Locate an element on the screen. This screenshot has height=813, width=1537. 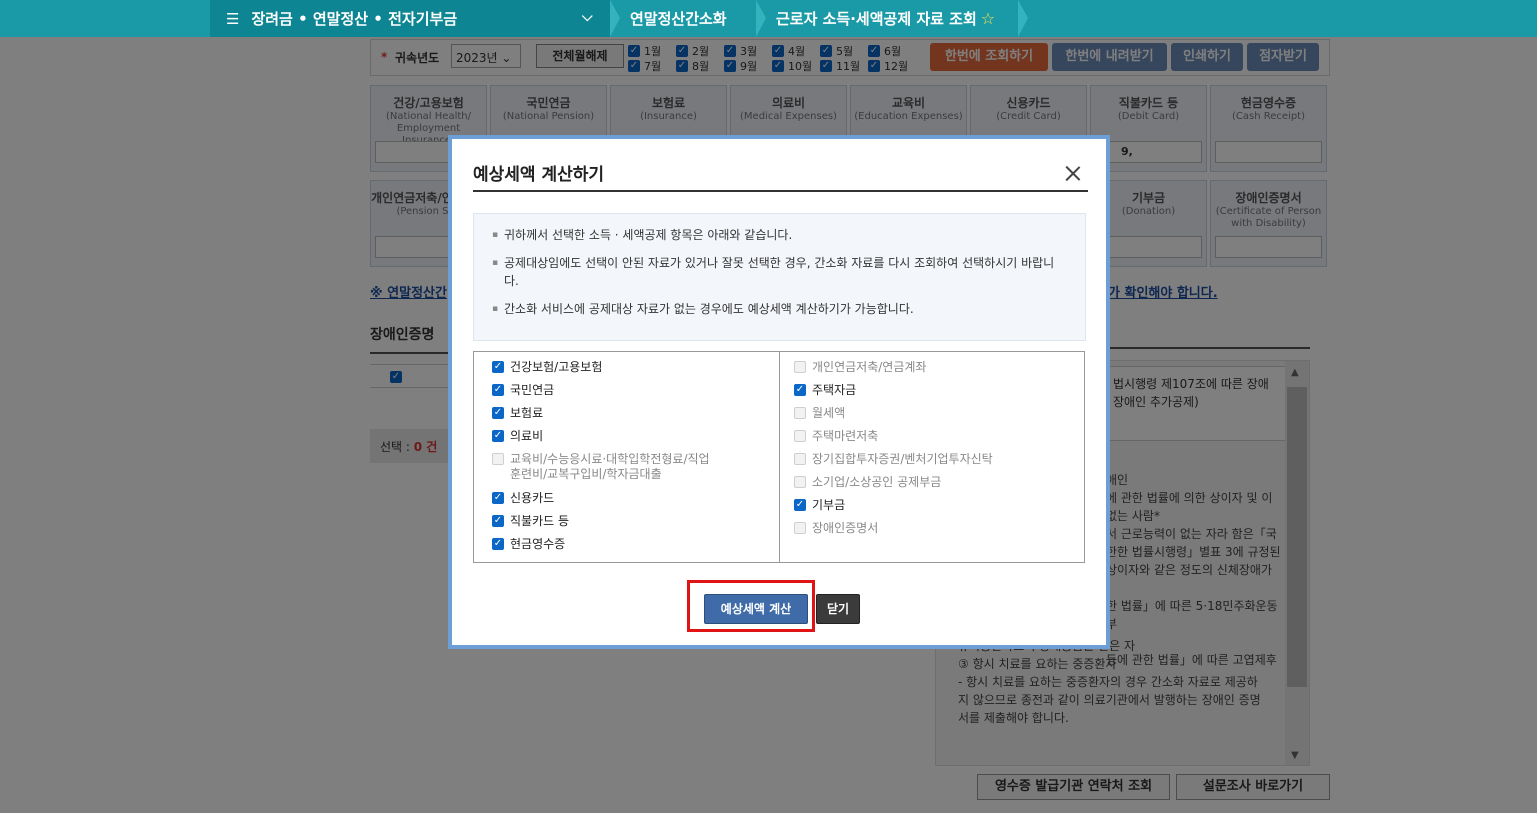
chevron-down-icon: ⌵ is located at coordinates (587, 17).